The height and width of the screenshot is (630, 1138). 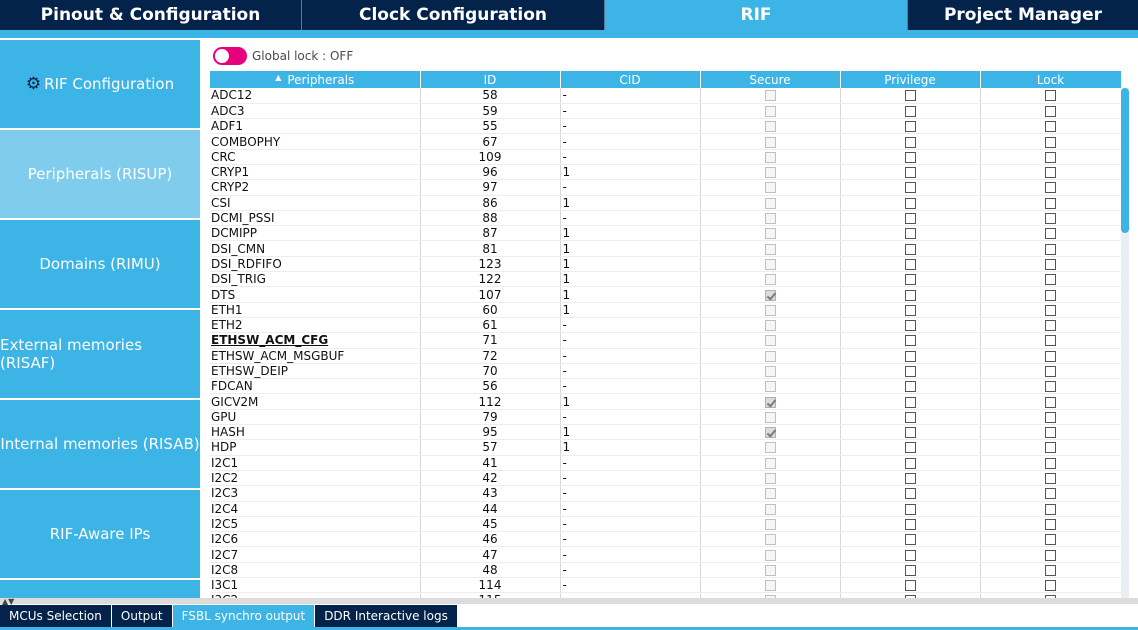 What do you see at coordinates (315, 79) in the screenshot?
I see `column-header-peripherals: ▲ Peripherals` at bounding box center [315, 79].